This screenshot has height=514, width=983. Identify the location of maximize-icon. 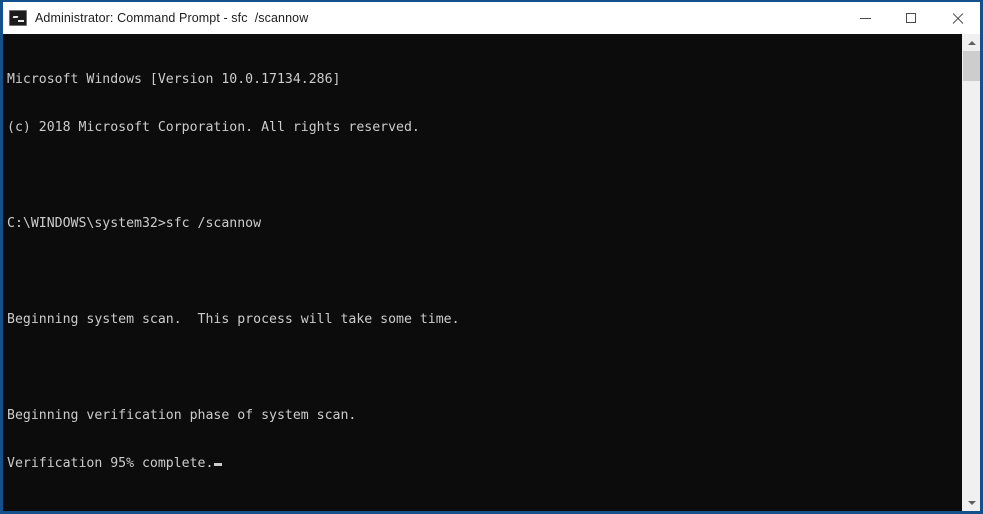
(911, 18).